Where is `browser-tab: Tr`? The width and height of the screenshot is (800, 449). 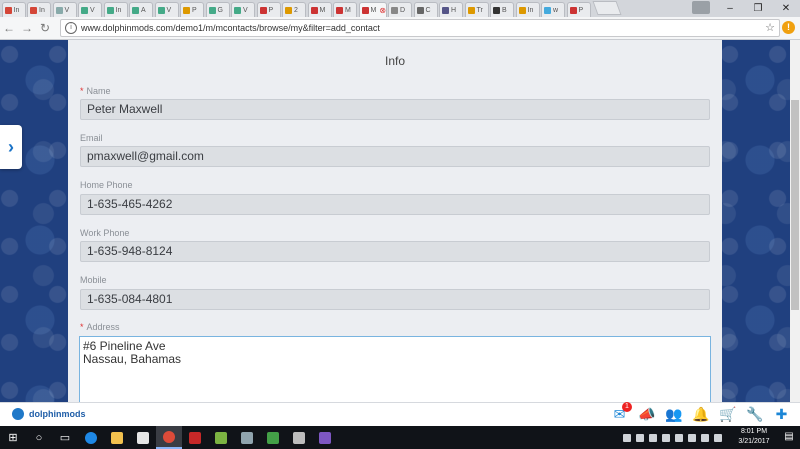 browser-tab: Tr is located at coordinates (476, 9).